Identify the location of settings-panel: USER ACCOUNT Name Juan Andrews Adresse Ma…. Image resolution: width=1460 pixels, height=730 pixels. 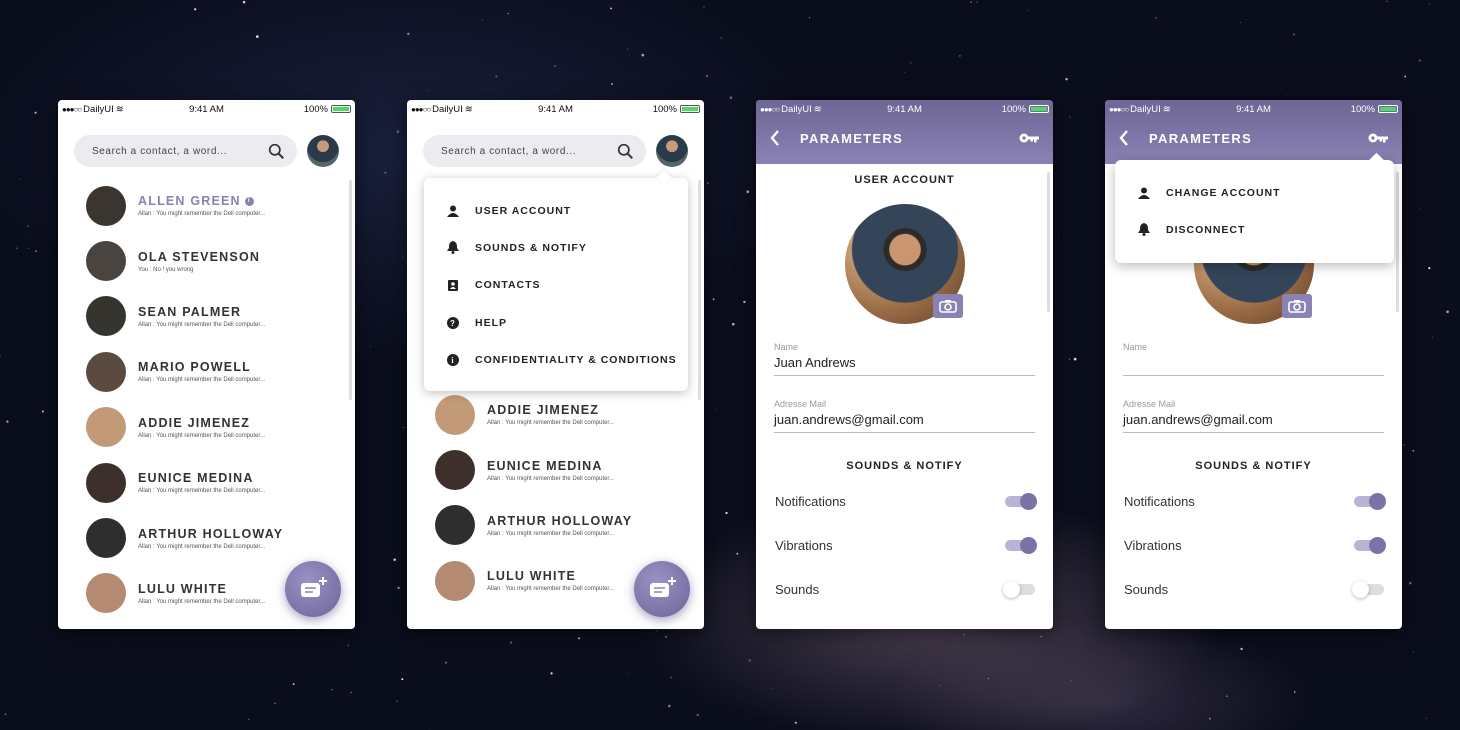
(904, 396).